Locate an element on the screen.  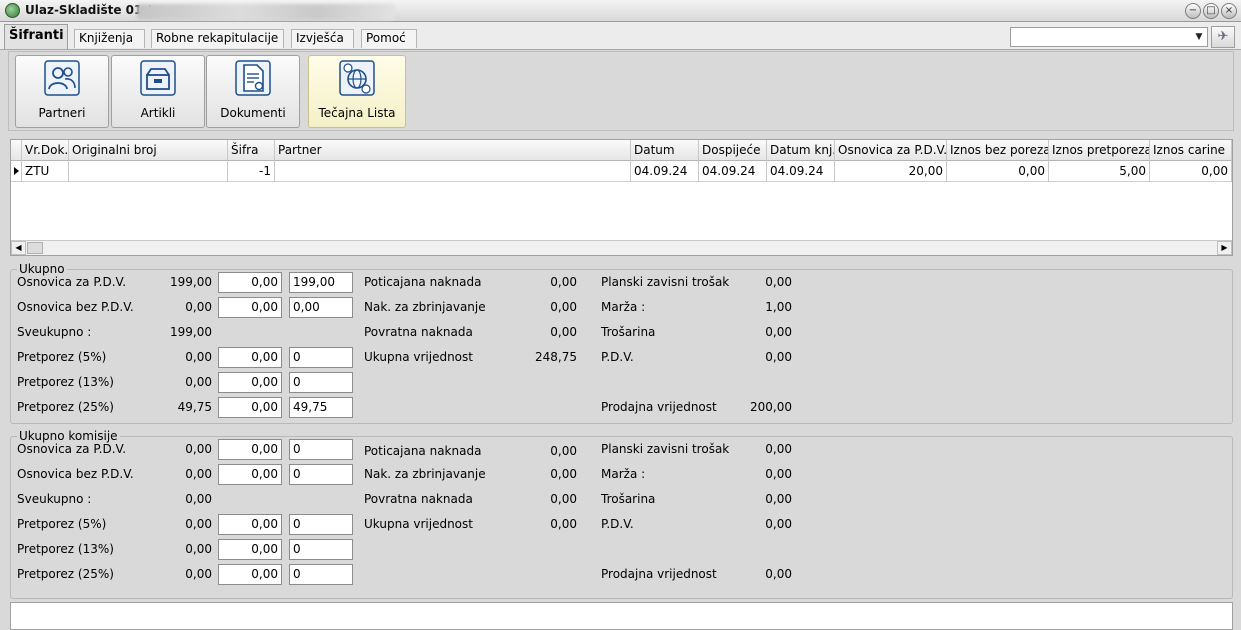
tab-pomoc: Pomoć is located at coordinates (389, 38).